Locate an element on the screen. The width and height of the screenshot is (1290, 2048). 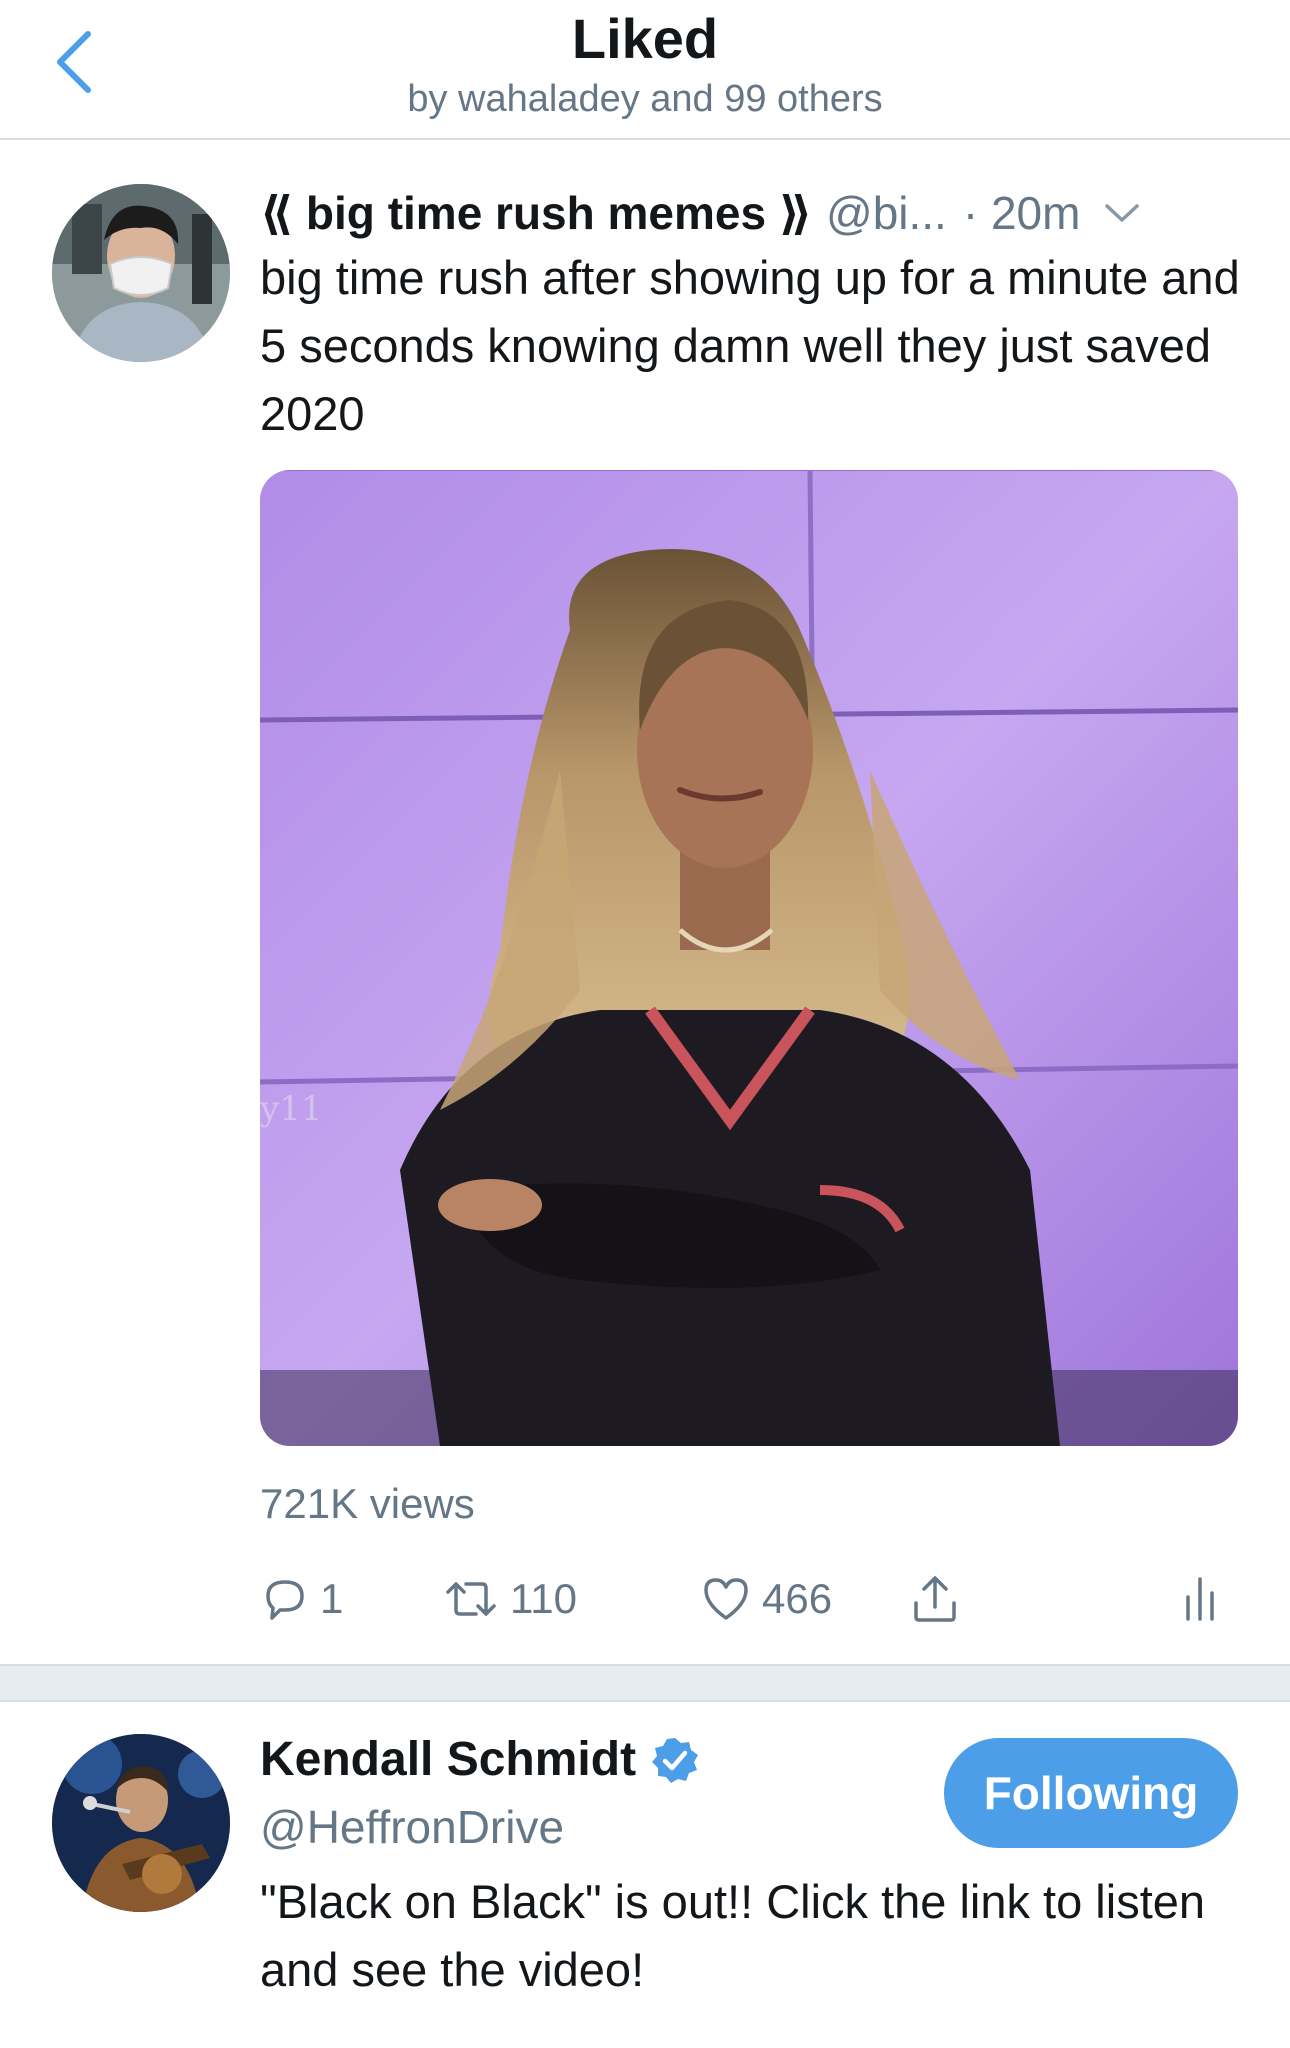
reply-bubble-icon is located at coordinates (285, 1600).